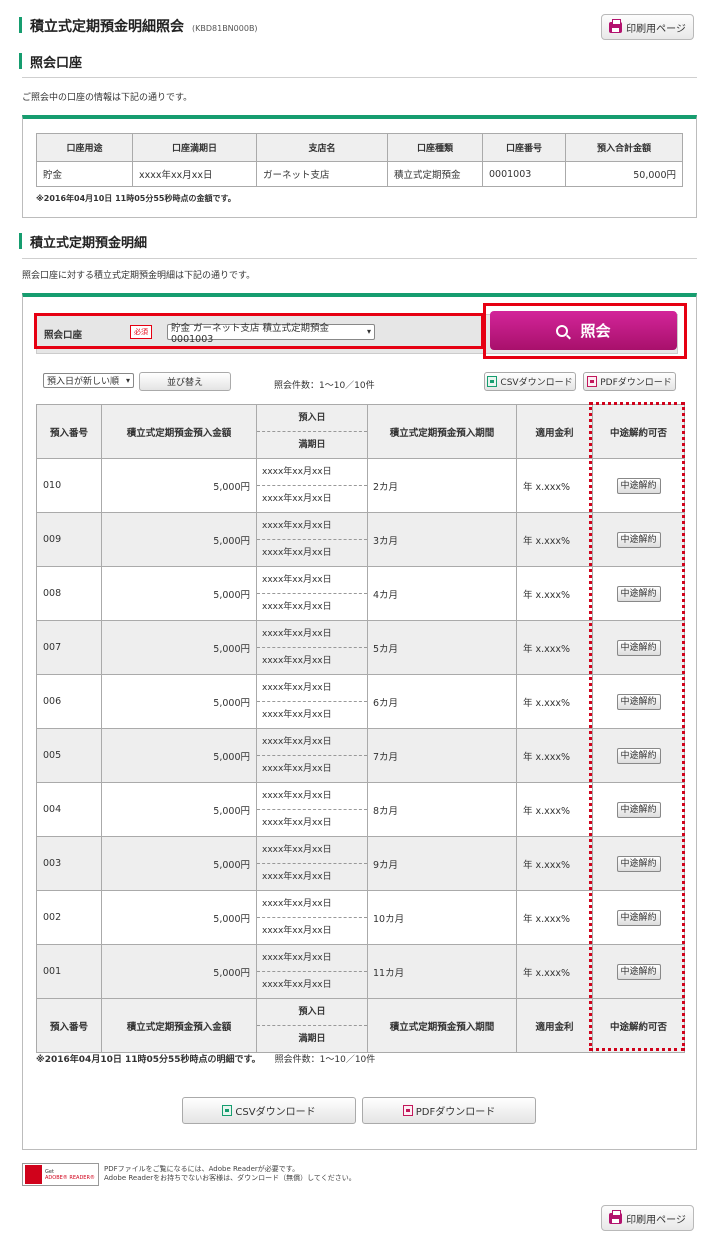 Image resolution: width=720 pixels, height=1240 pixels. What do you see at coordinates (225, 28) in the screenshot?
I see `screen-id: (KBD81BN000B)` at bounding box center [225, 28].